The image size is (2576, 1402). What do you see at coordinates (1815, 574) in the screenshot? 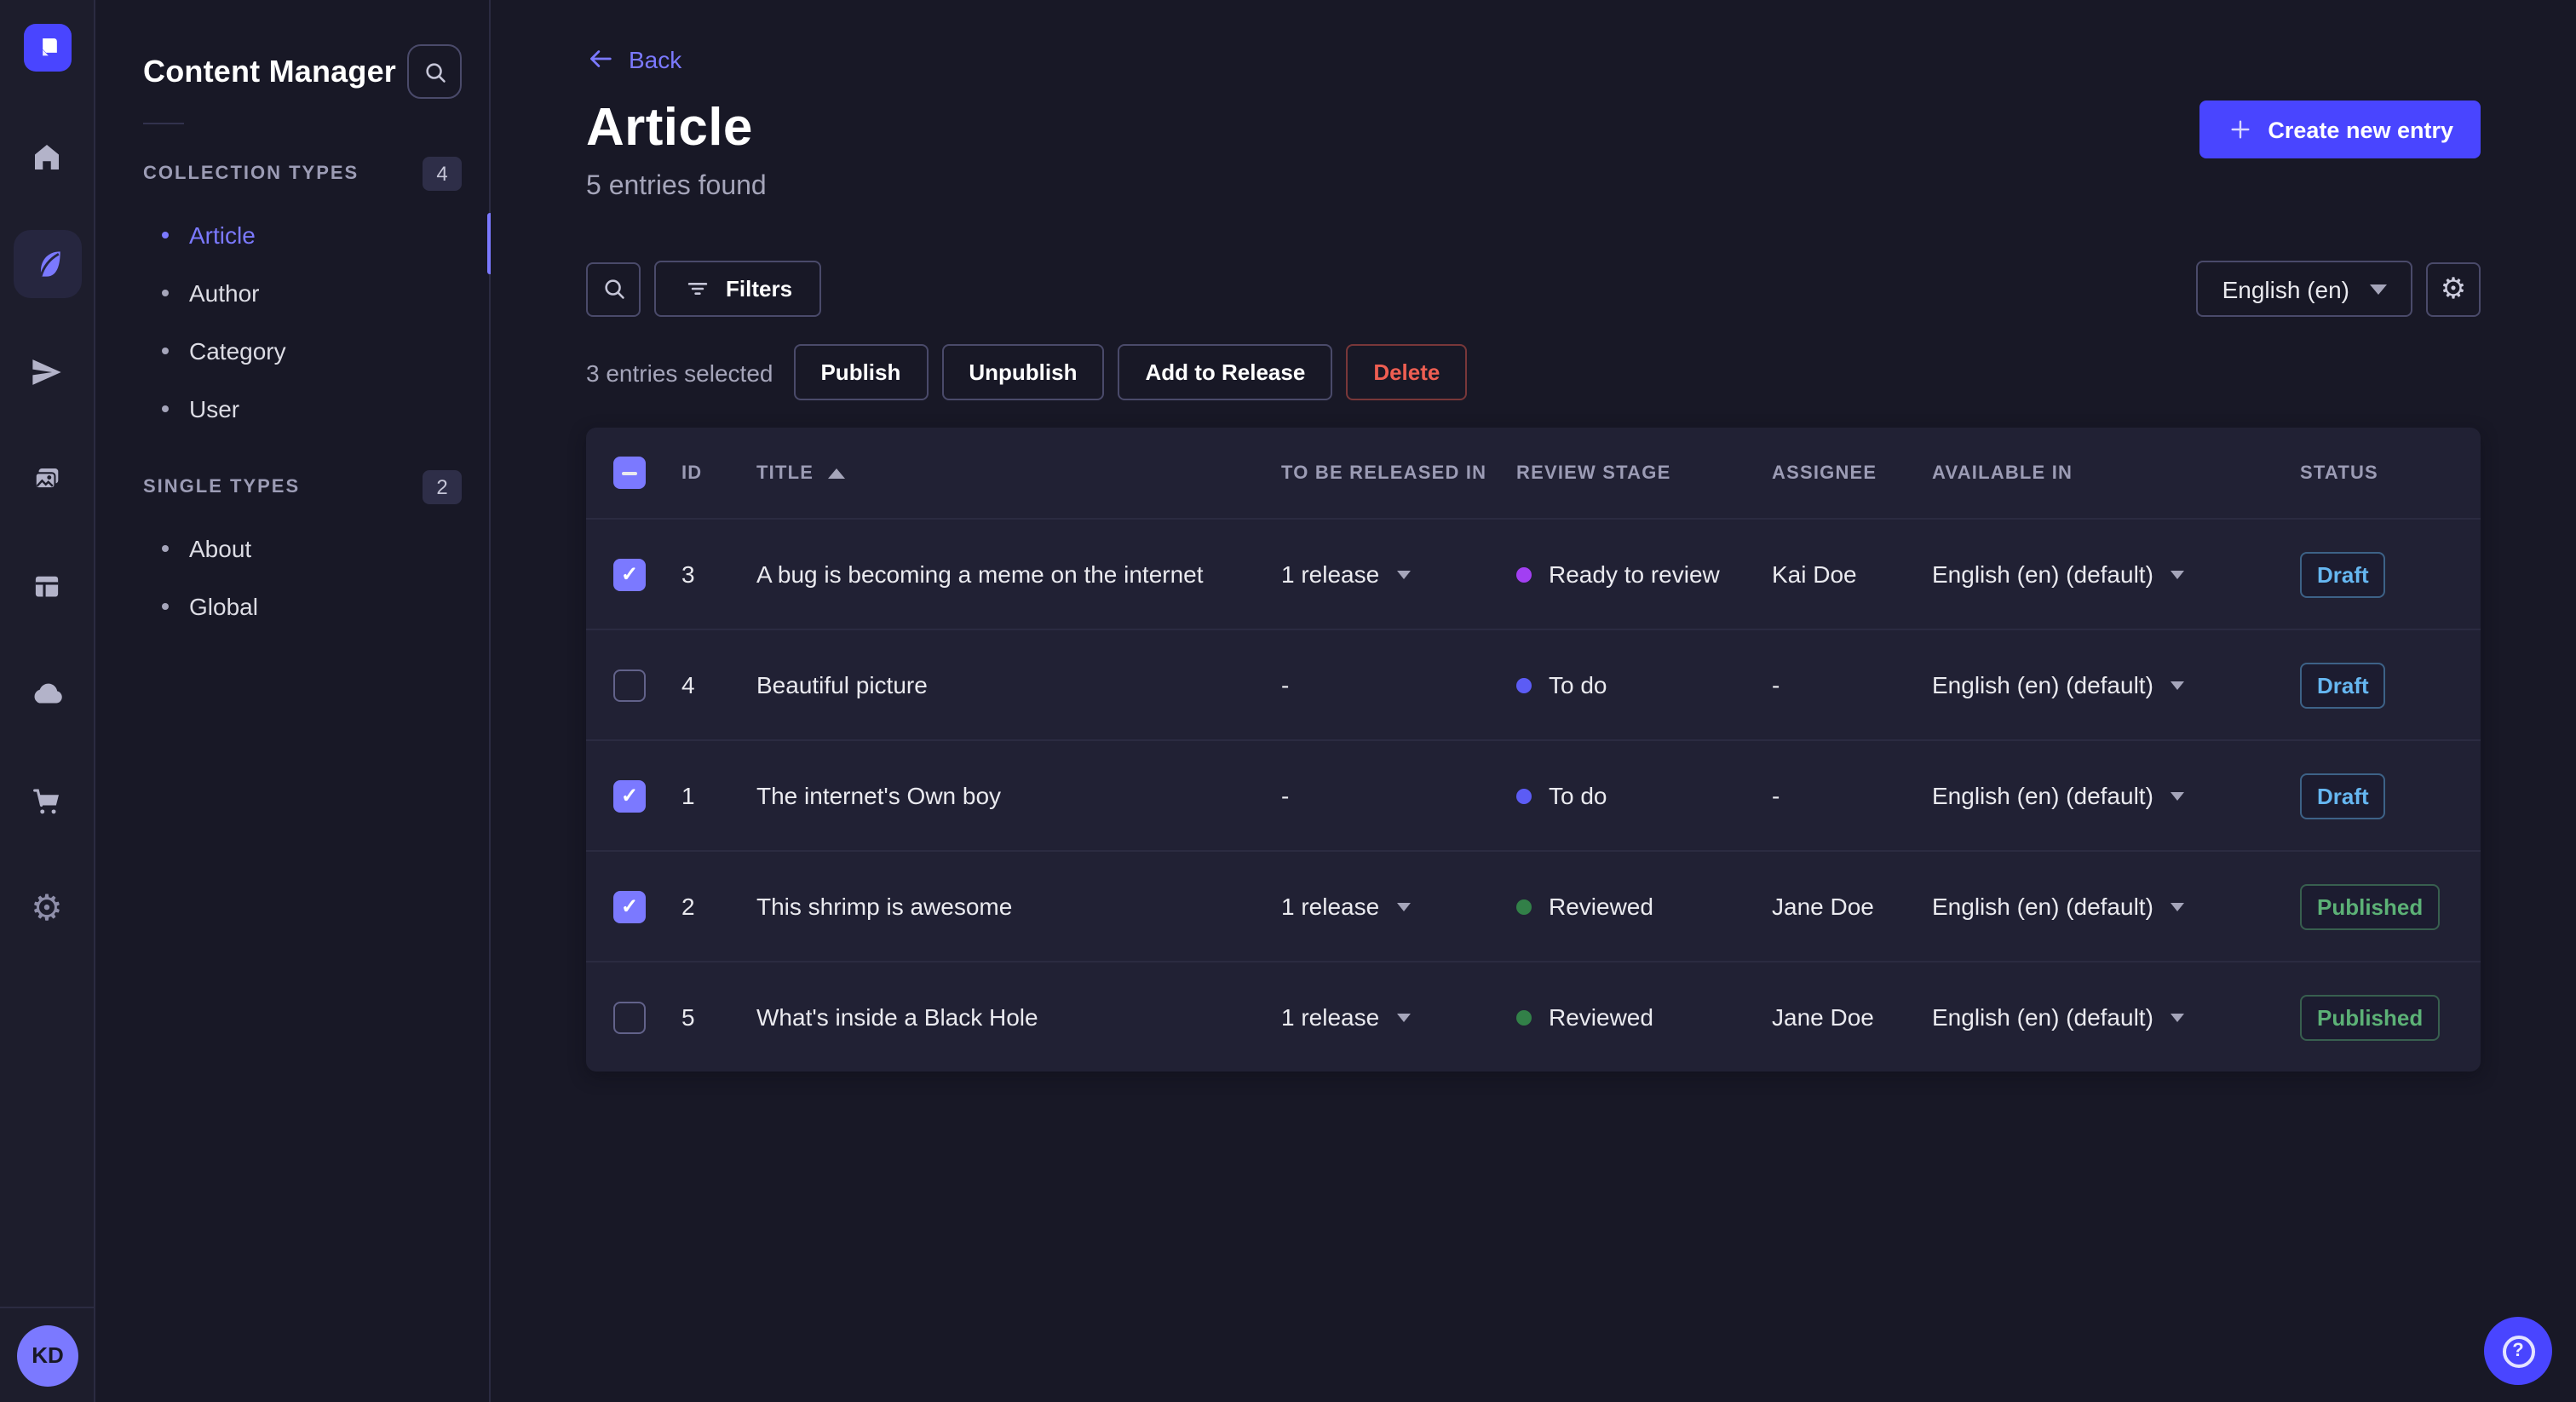
I see `row-assignee: Kai Doe` at bounding box center [1815, 574].